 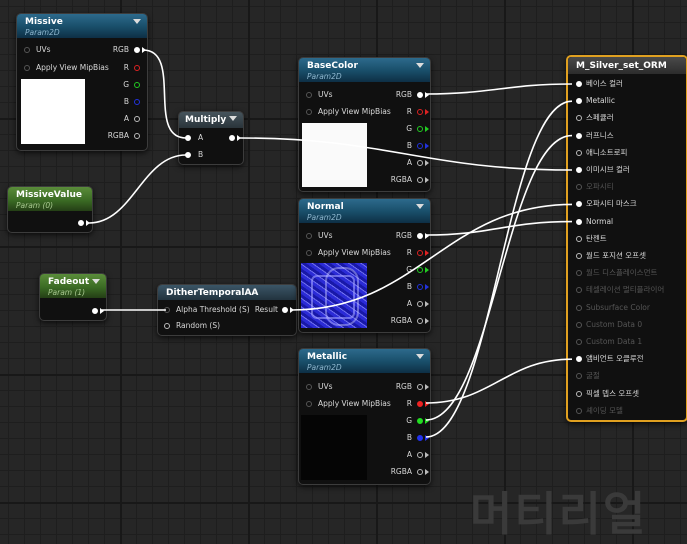 I want to click on result-output-pin, so click(x=285, y=310).